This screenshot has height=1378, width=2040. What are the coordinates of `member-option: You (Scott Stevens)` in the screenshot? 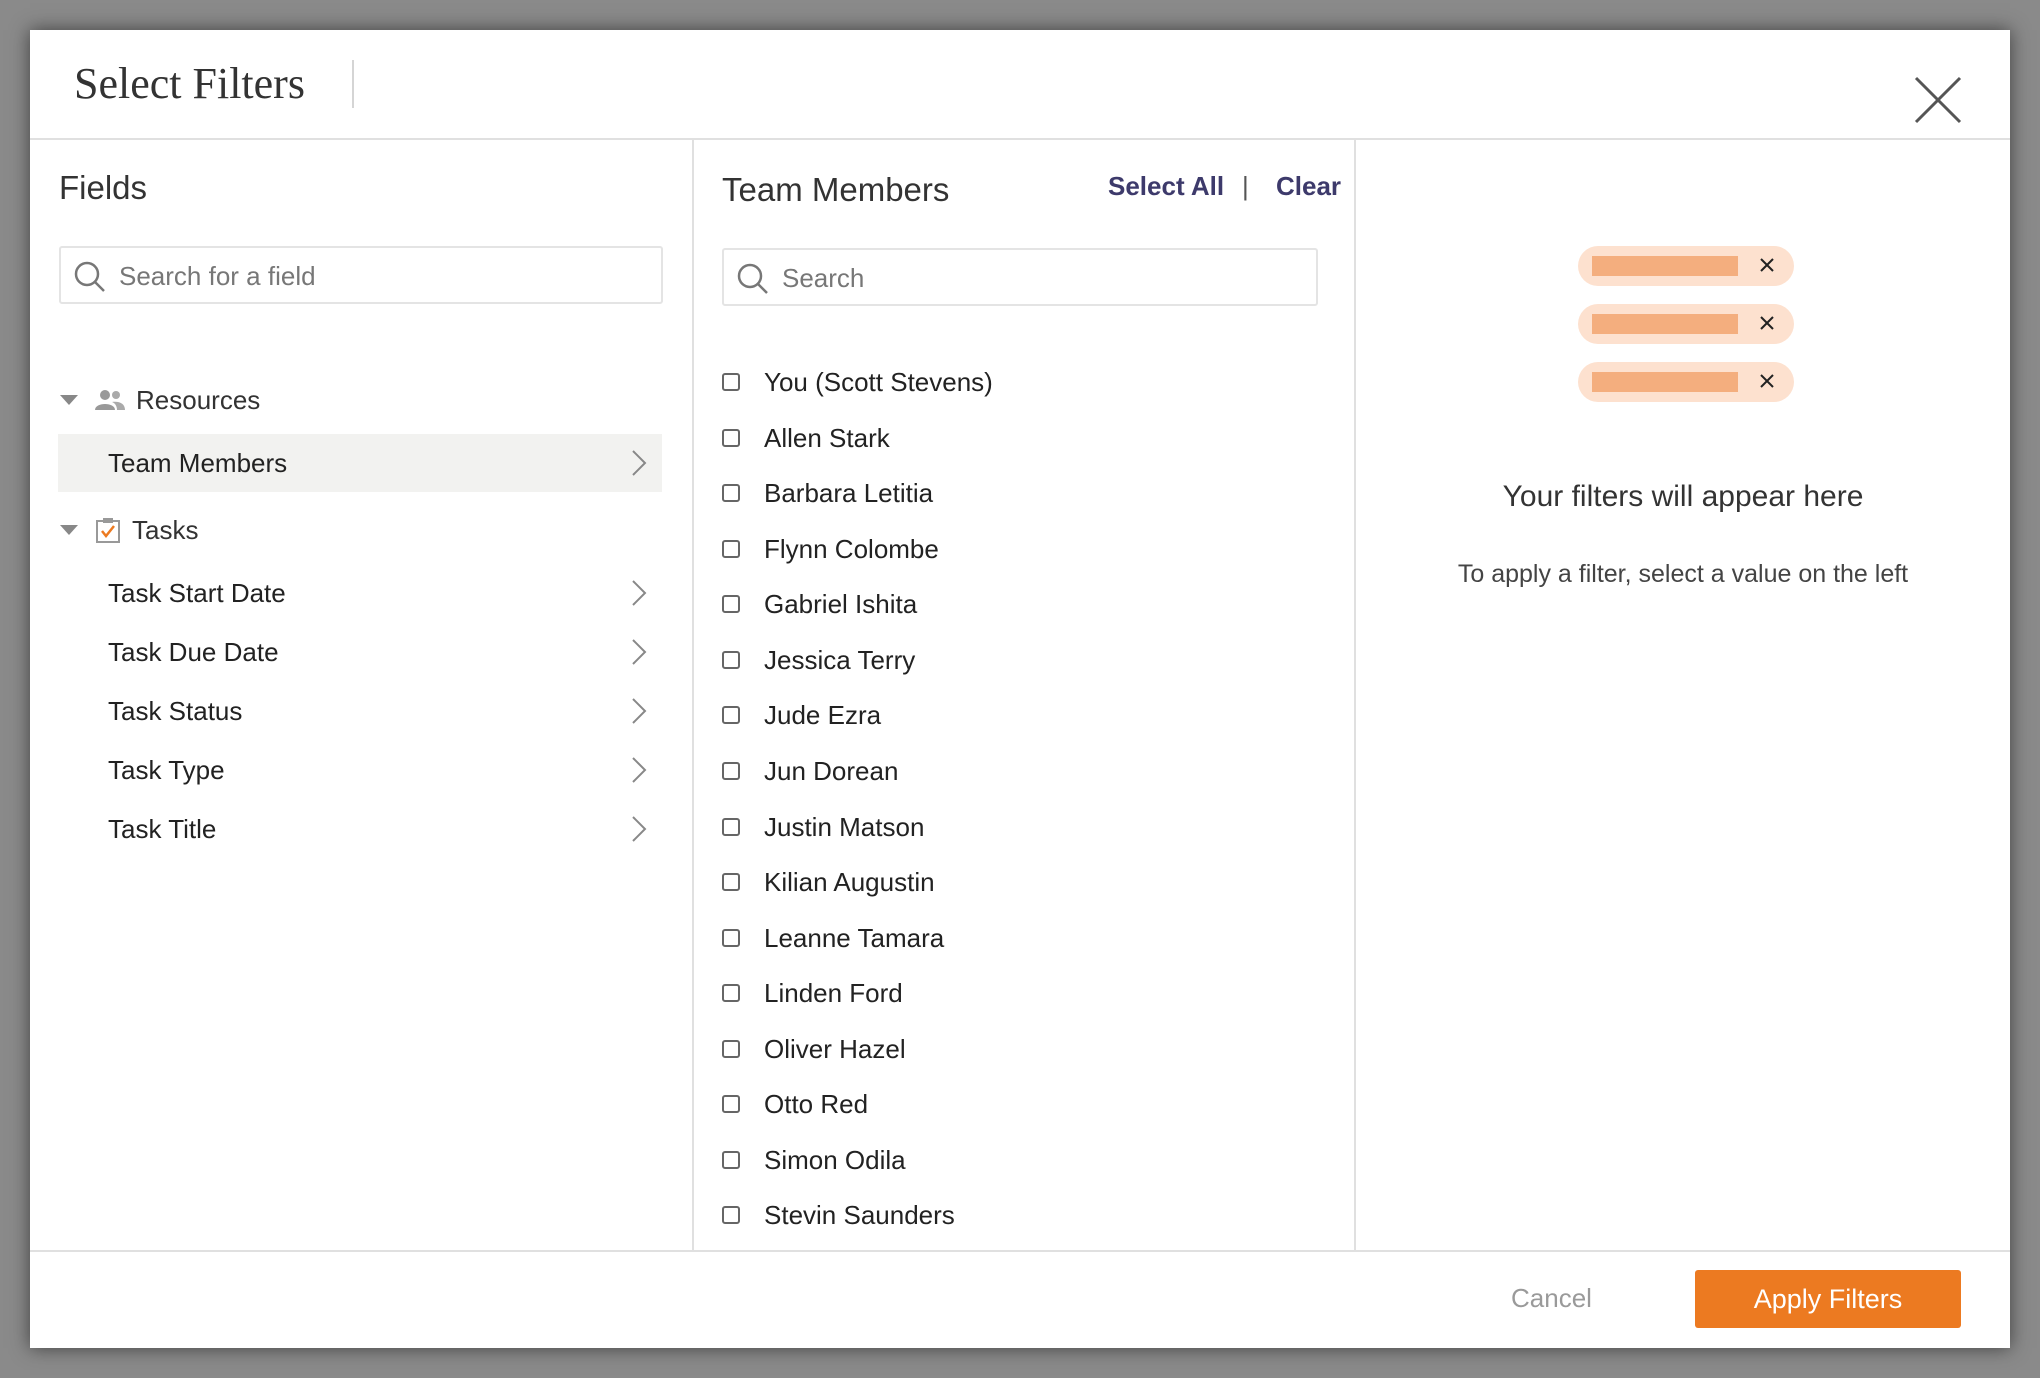 It's located at (857, 382).